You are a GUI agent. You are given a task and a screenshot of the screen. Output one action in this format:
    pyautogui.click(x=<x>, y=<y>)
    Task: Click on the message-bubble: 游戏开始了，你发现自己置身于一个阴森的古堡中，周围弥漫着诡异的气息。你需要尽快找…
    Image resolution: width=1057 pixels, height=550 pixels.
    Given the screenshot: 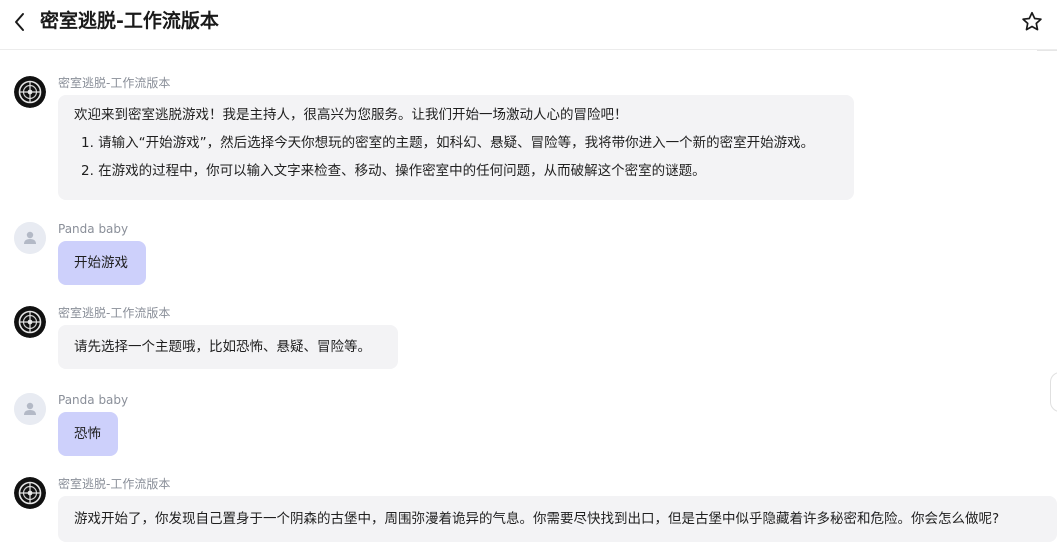 What is the action you would take?
    pyautogui.click(x=557, y=519)
    